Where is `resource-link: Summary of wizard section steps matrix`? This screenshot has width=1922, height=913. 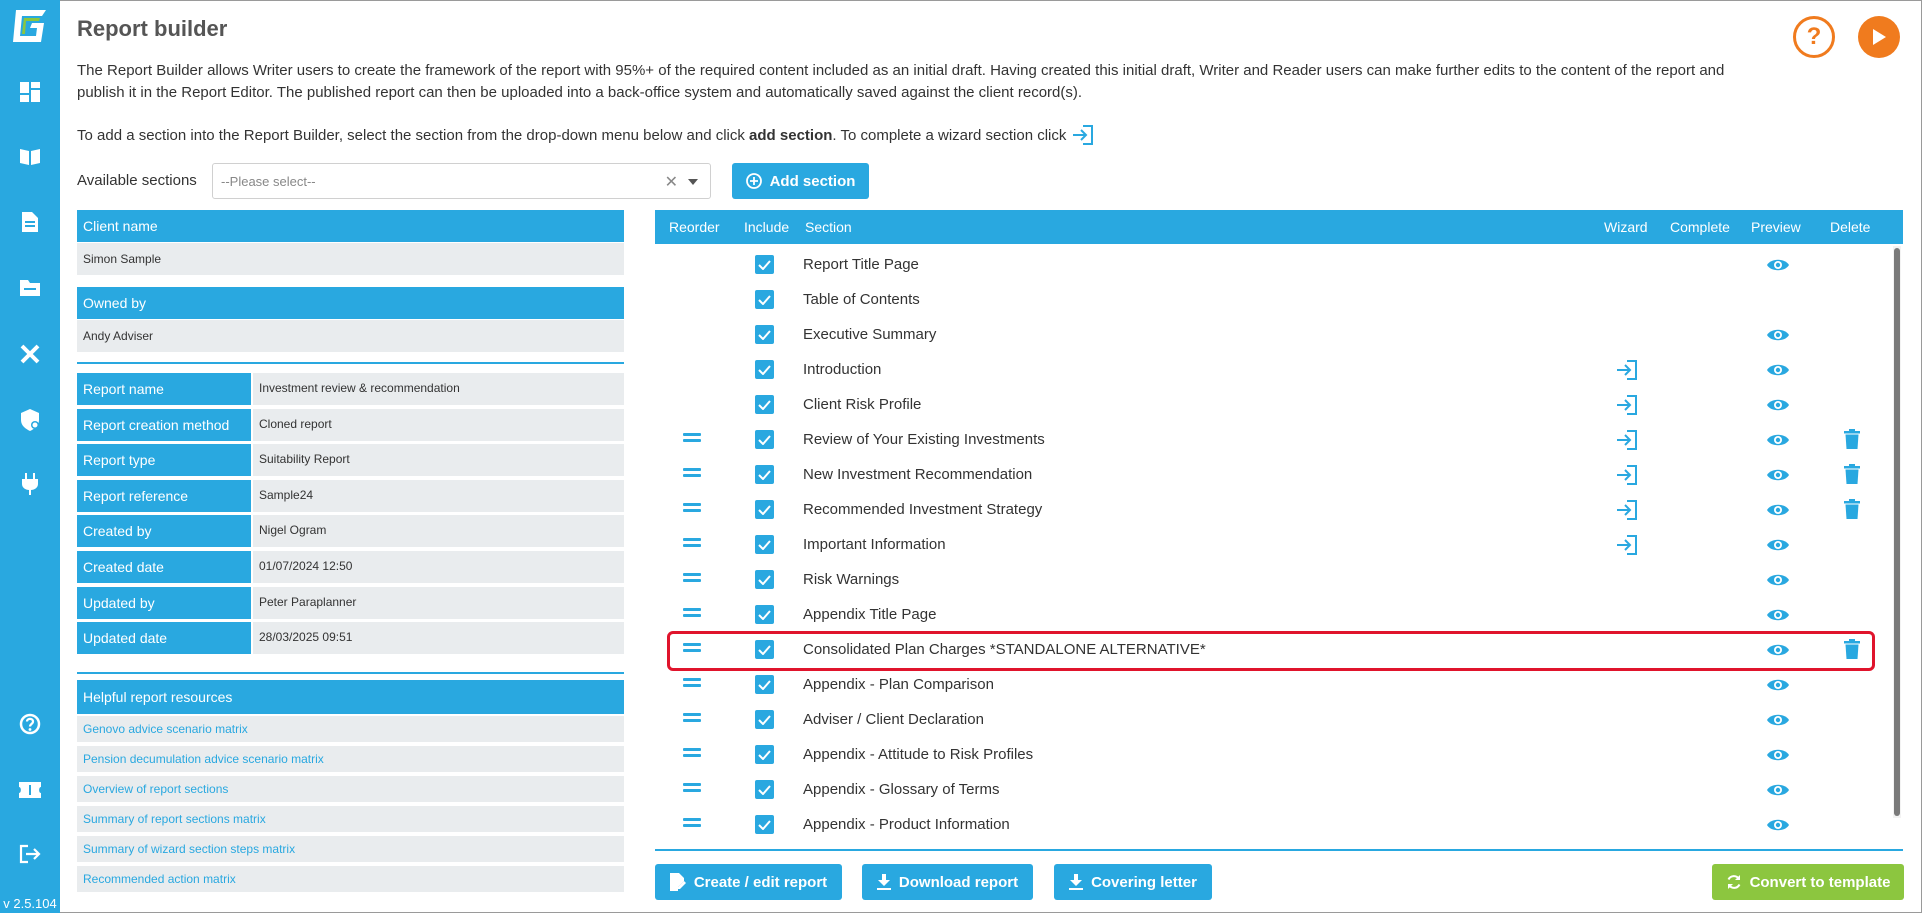
resource-link: Summary of wizard section steps matrix is located at coordinates (350, 850).